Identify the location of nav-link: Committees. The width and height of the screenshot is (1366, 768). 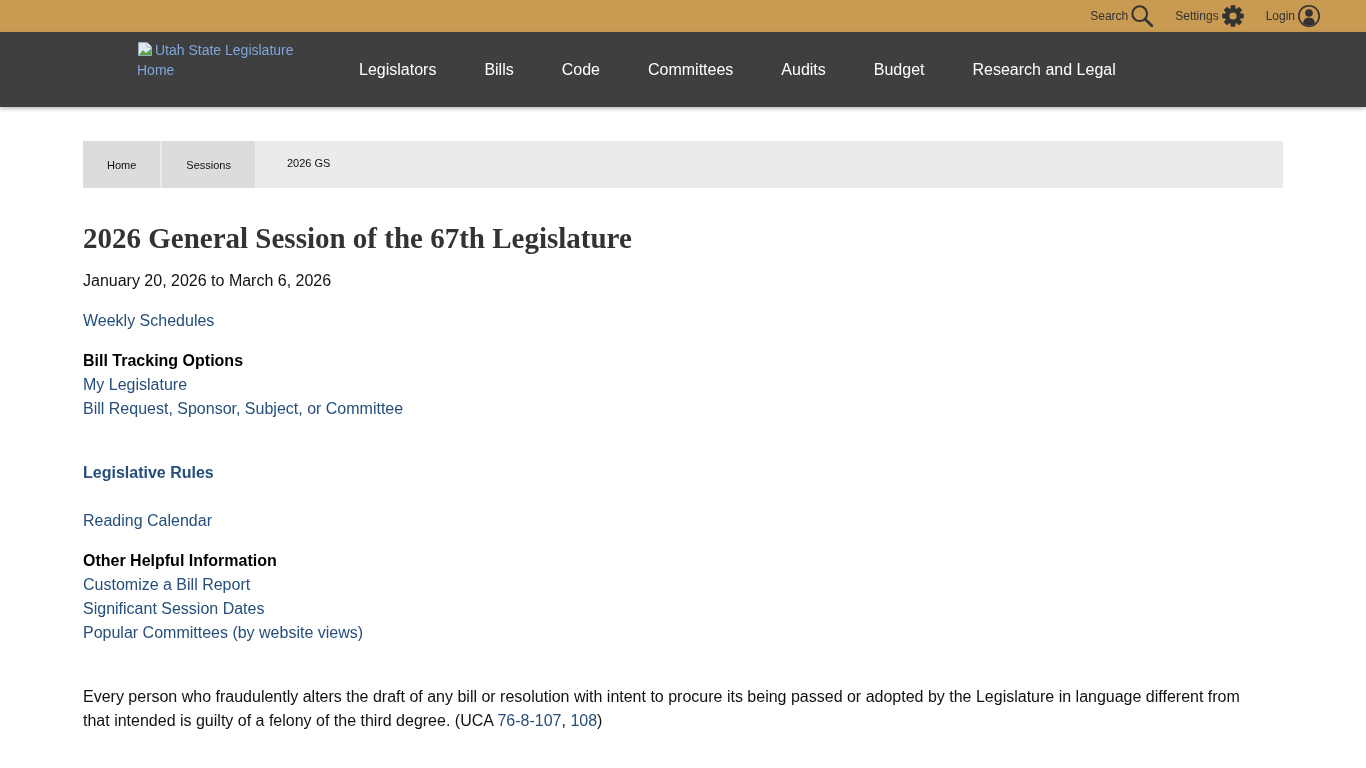
(690, 69).